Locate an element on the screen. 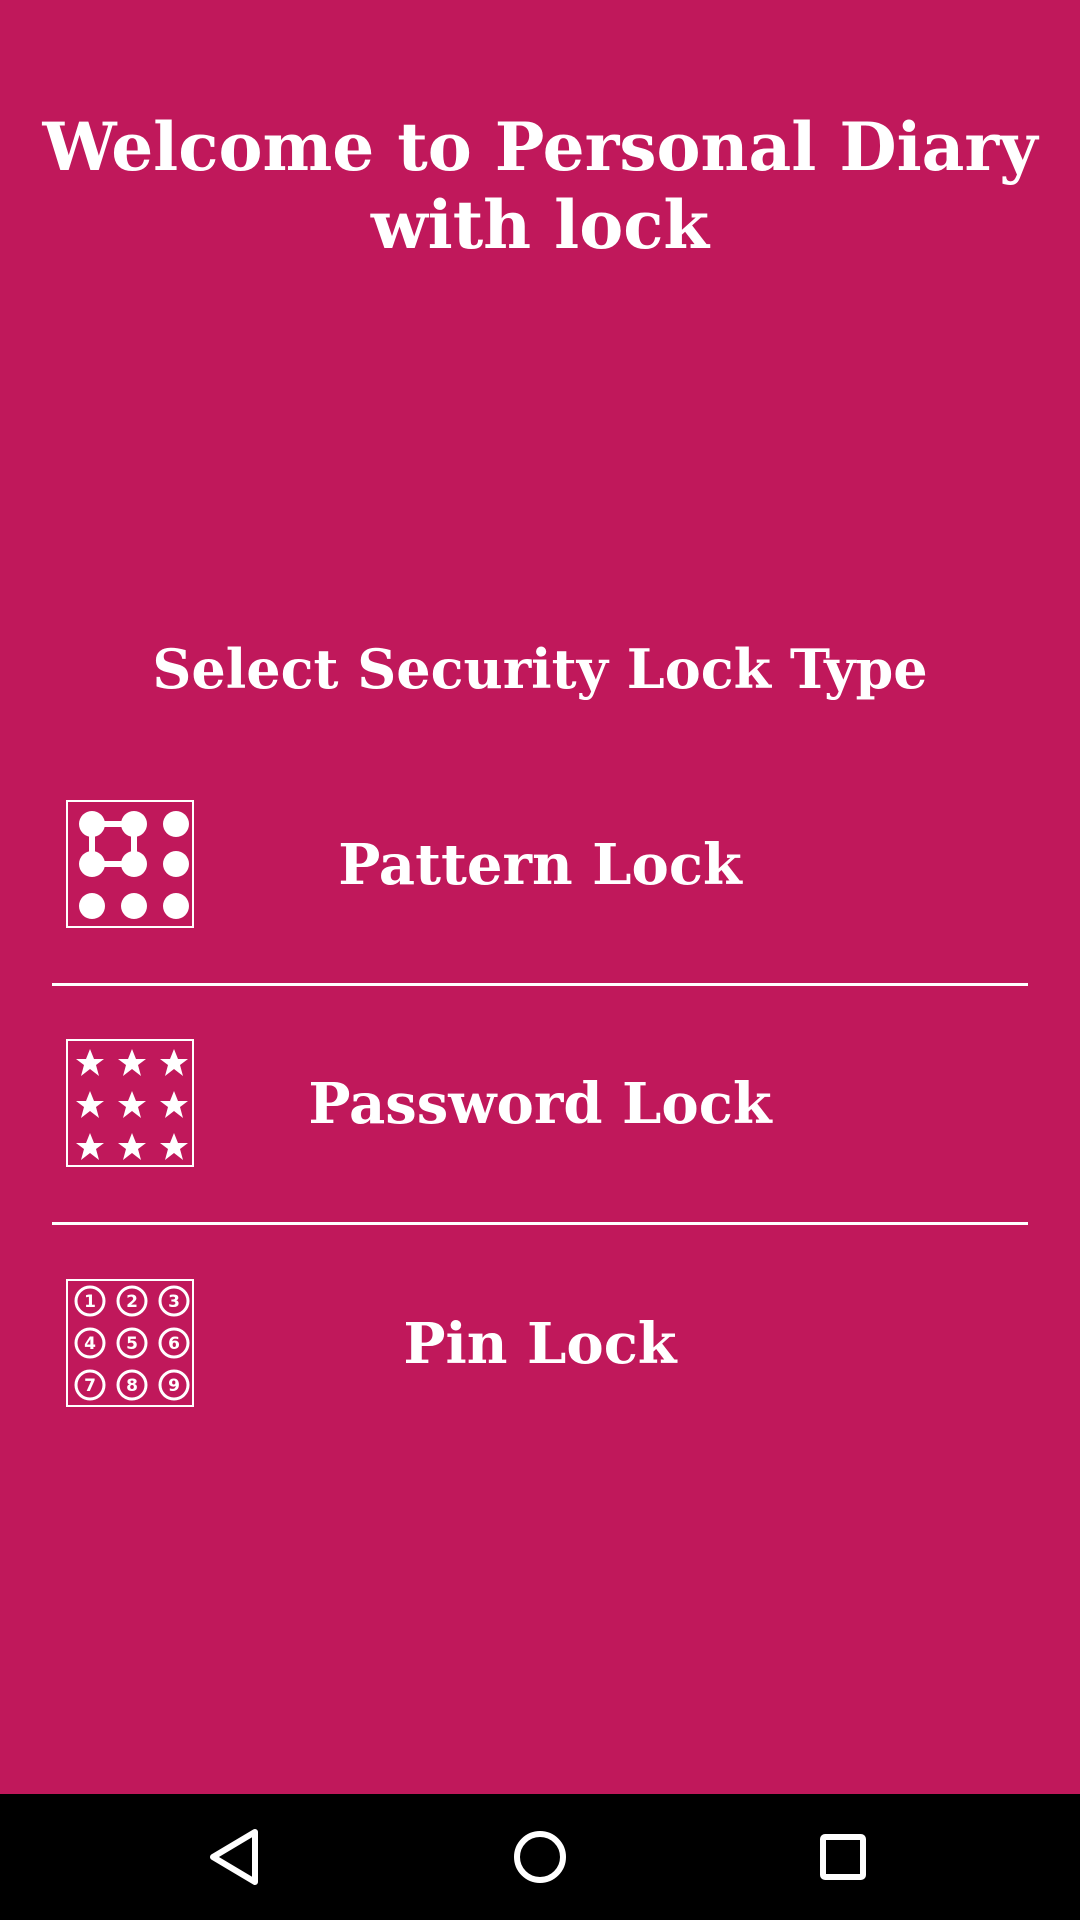 This screenshot has width=1080, height=1920. welcome-title: Welcome to Personal Diary with lock is located at coordinates (540, 186).